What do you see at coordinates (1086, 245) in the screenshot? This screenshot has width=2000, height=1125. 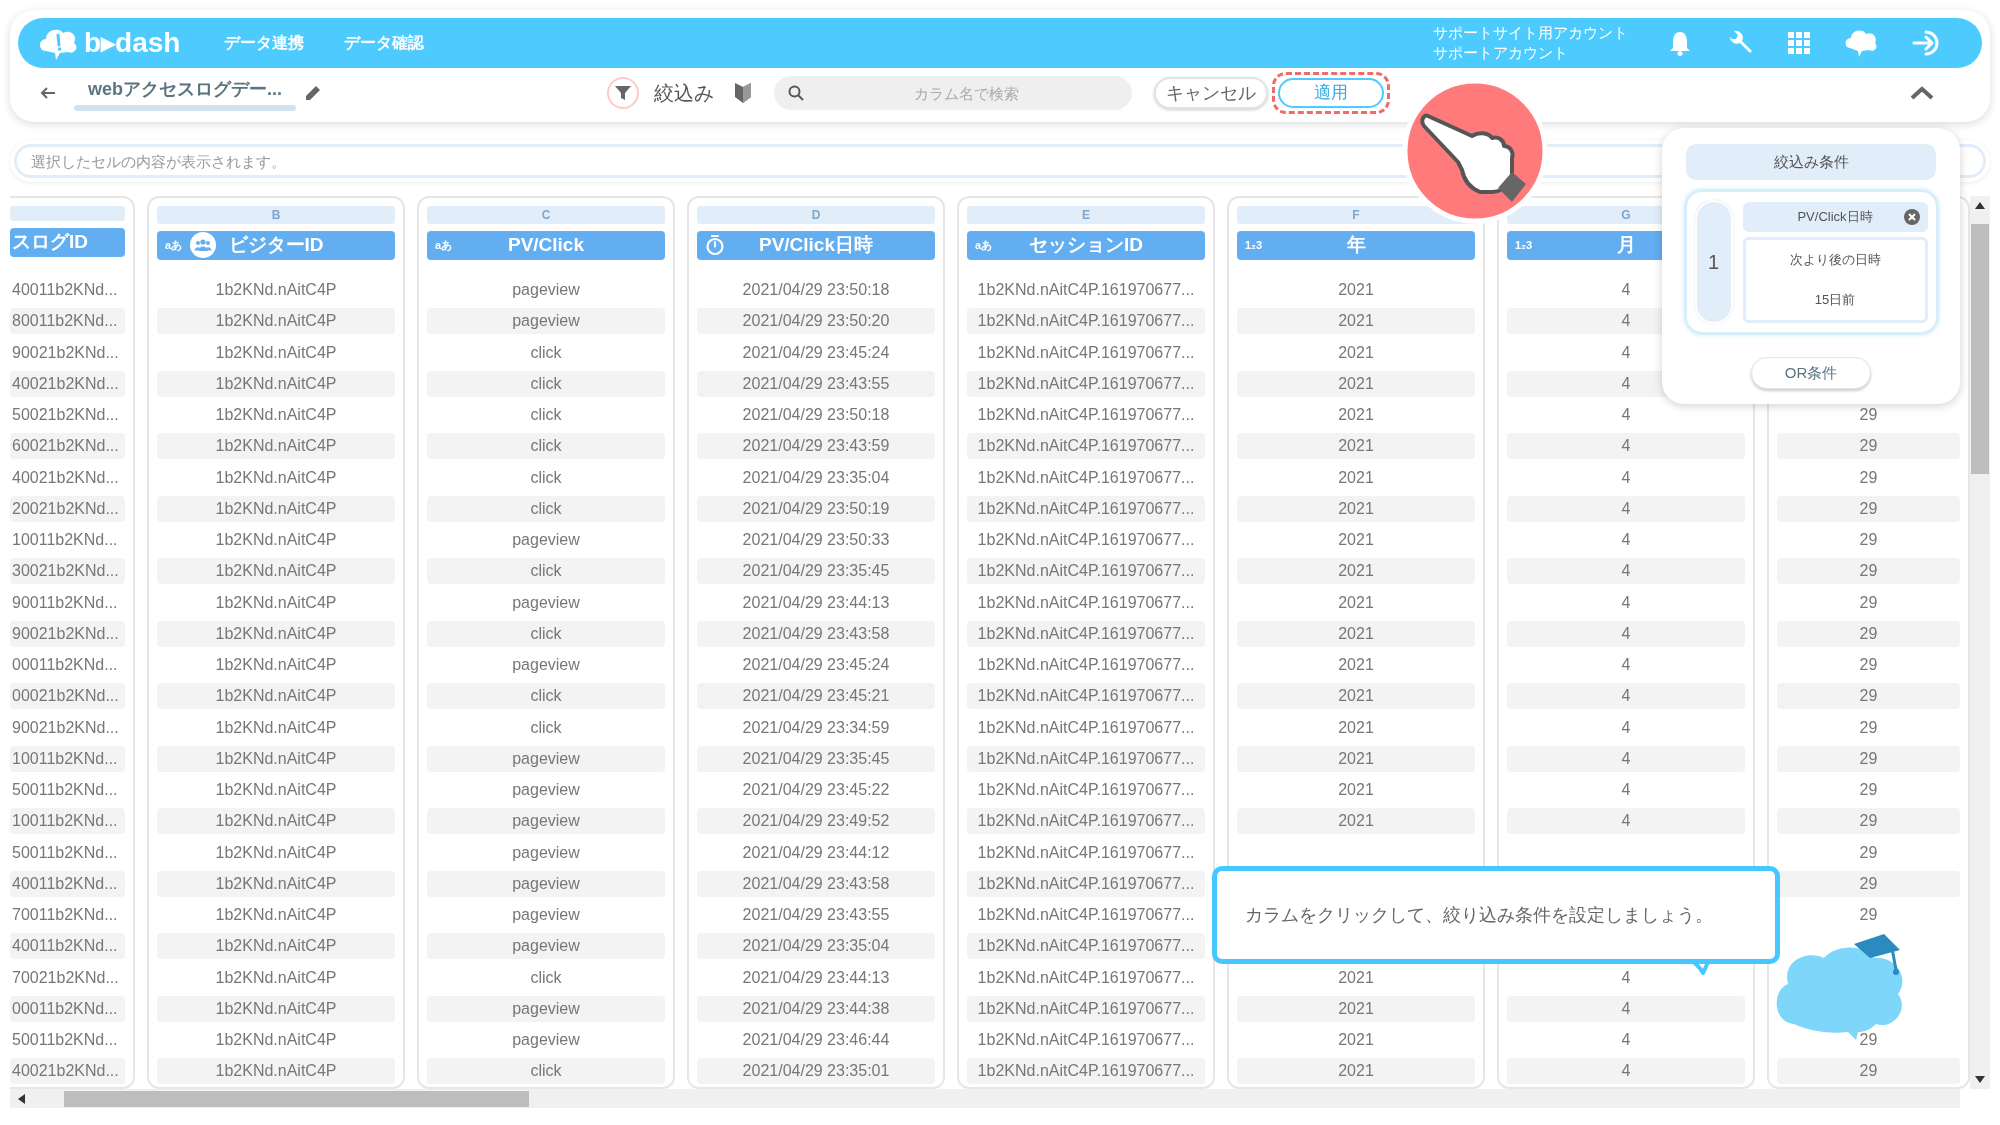 I see `column-header: aあ セッションID` at bounding box center [1086, 245].